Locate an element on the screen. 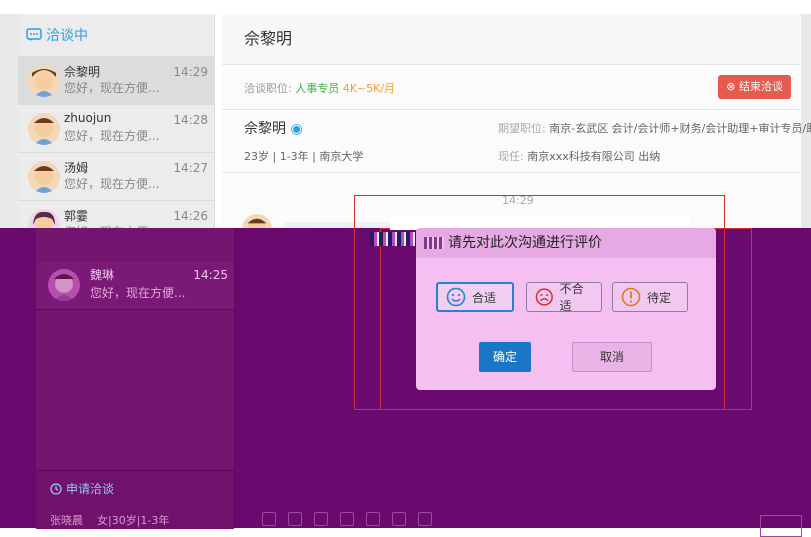  conversation-item: 佘黎明 您好，现在方便... 14:29 is located at coordinates (116, 81).